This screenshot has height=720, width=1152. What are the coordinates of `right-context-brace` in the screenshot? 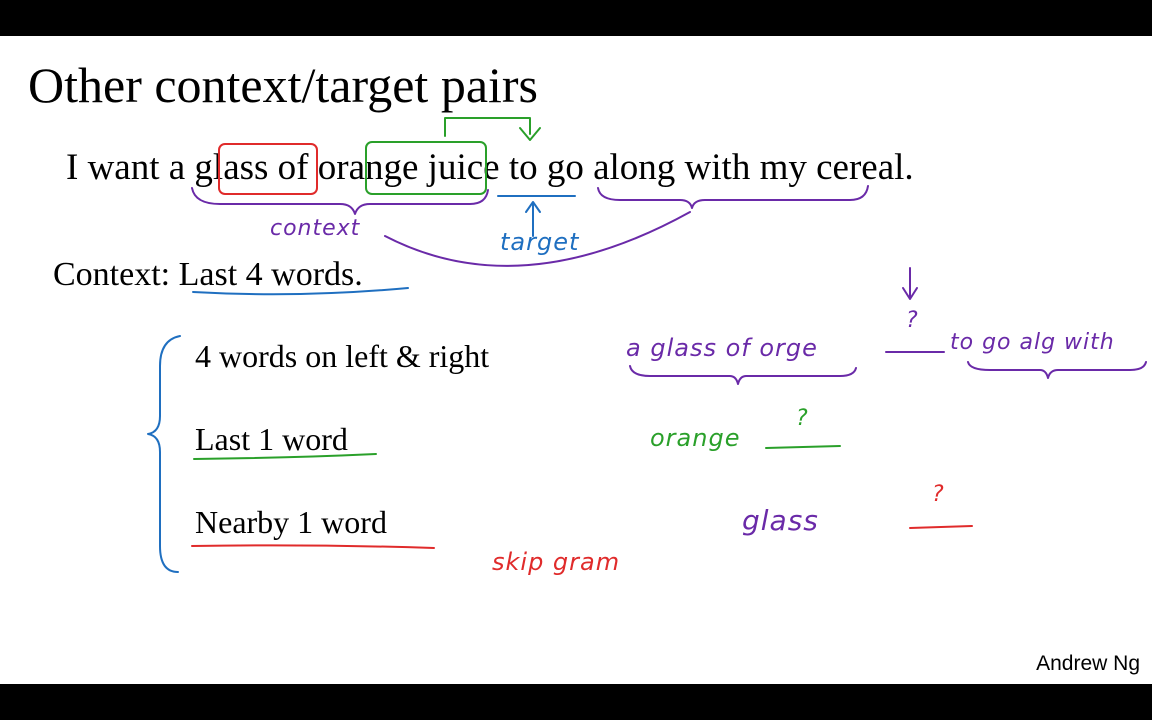 It's located at (733, 197).